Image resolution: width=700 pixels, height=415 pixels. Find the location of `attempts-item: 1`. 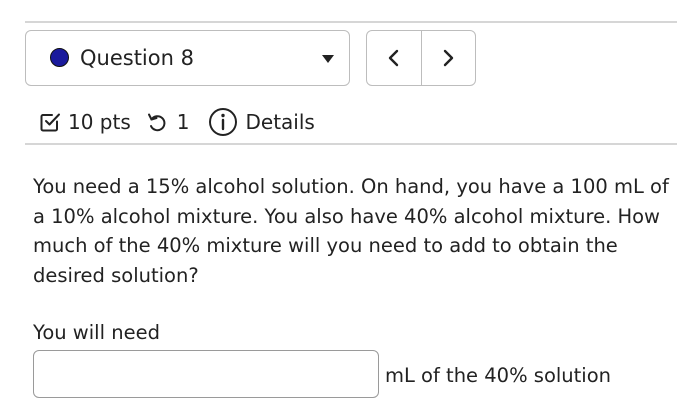

attempts-item: 1 is located at coordinates (167, 122).